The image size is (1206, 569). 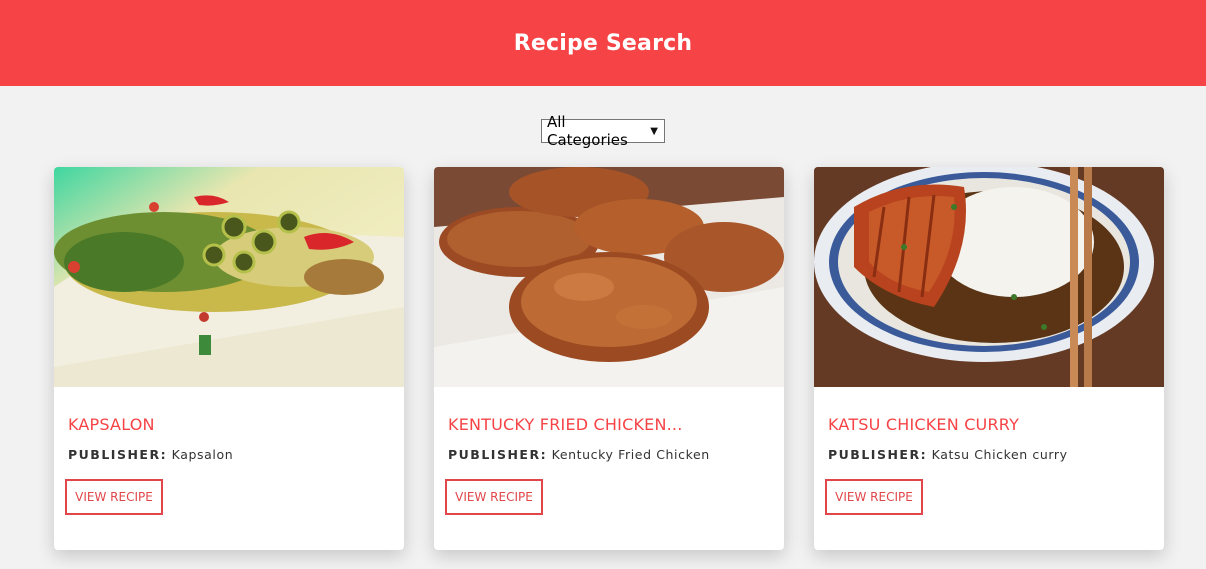 What do you see at coordinates (999, 454) in the screenshot?
I see `publisher-value: Katsu Chicken curry` at bounding box center [999, 454].